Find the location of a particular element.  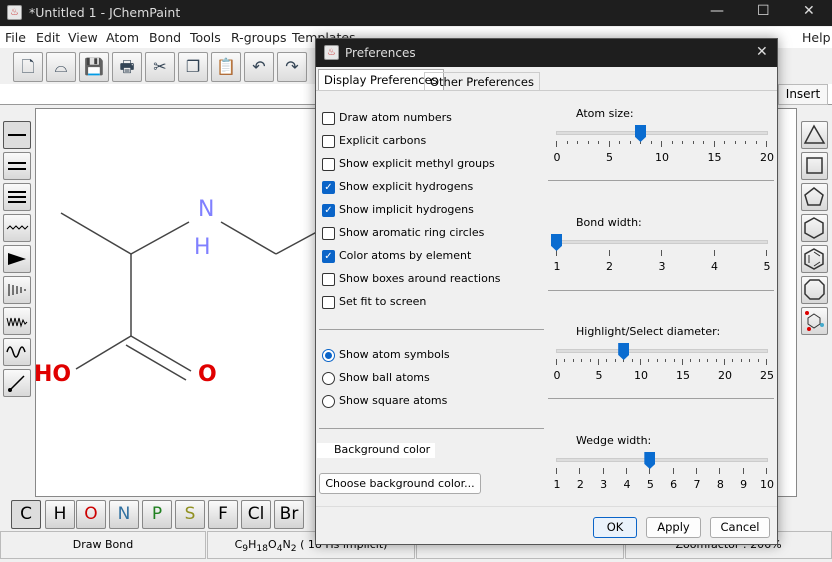

menu-atom: Atom is located at coordinates (122, 37).